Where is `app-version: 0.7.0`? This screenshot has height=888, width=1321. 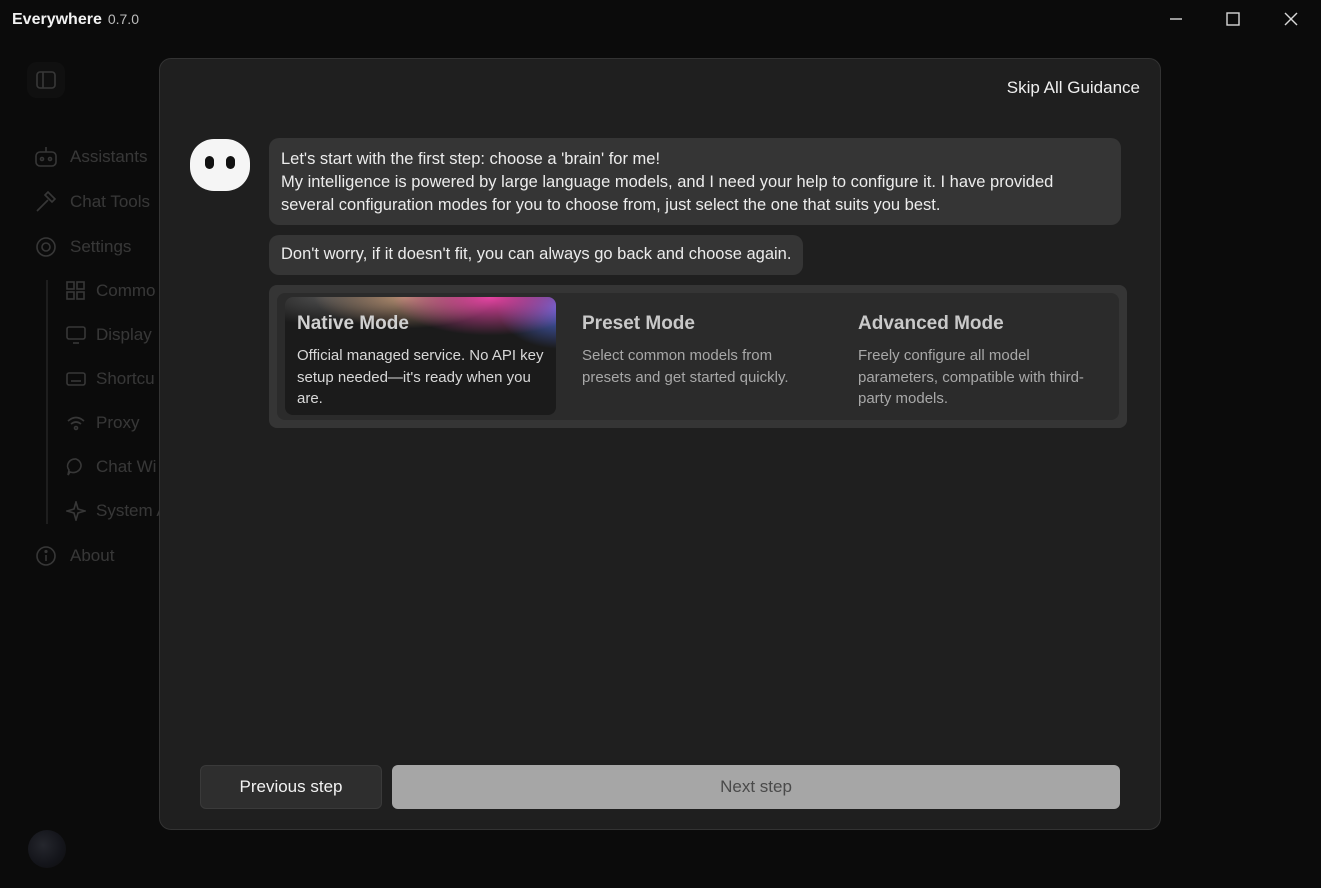 app-version: 0.7.0 is located at coordinates (123, 19).